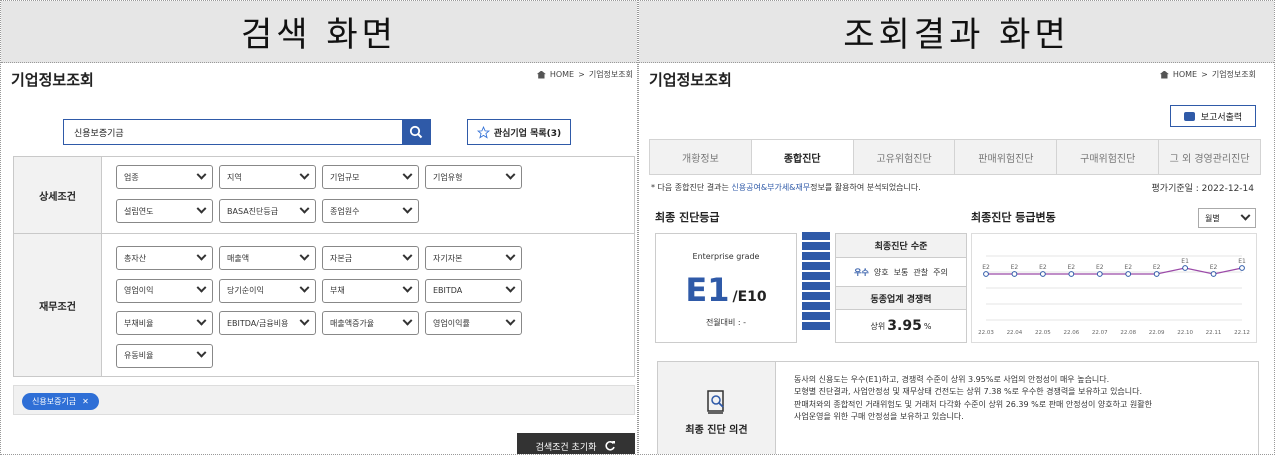 Image resolution: width=1275 pixels, height=455 pixels. Describe the element at coordinates (927, 326) in the screenshot. I see `rank-unit: %` at that location.